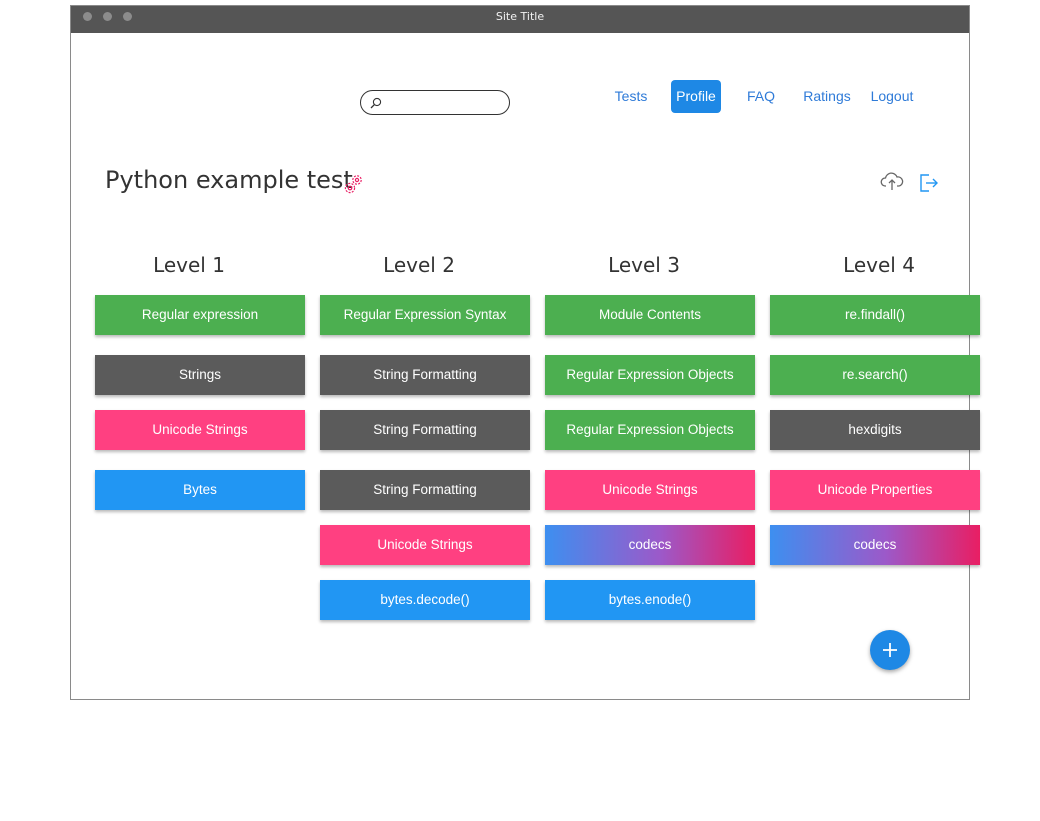  Describe the element at coordinates (761, 96) in the screenshot. I see `nav-faq: FAQ` at that location.